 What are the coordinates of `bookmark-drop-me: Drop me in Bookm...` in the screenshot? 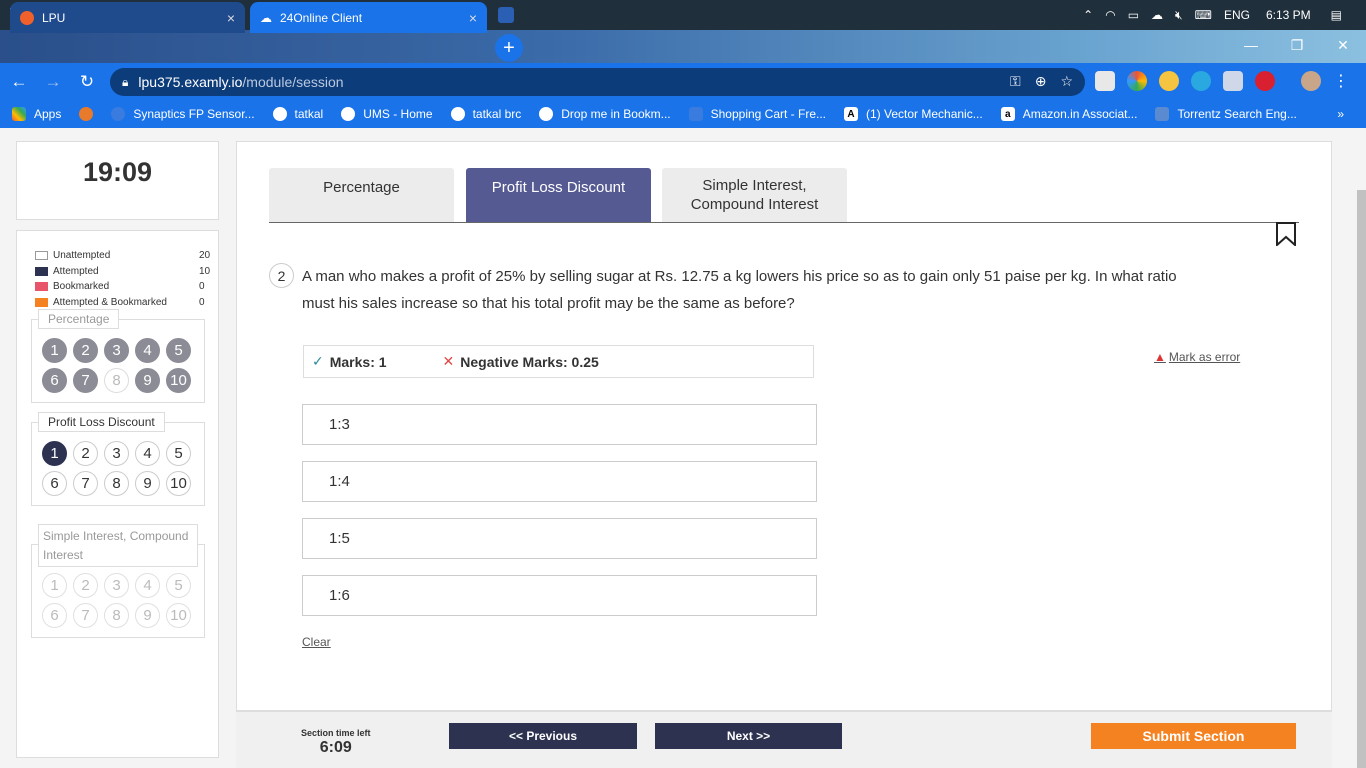 It's located at (605, 114).